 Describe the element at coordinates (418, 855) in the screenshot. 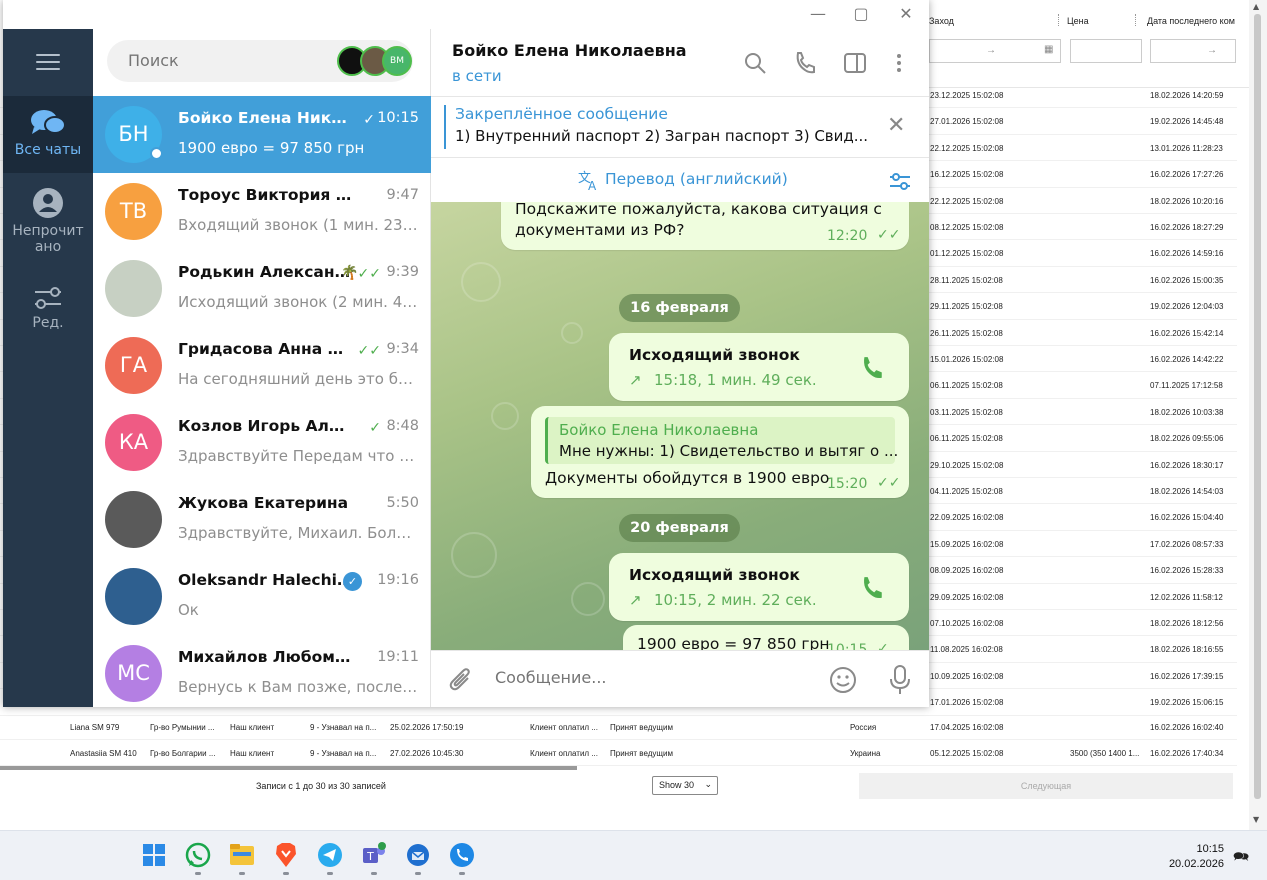

I see `thunderbird-icon` at that location.